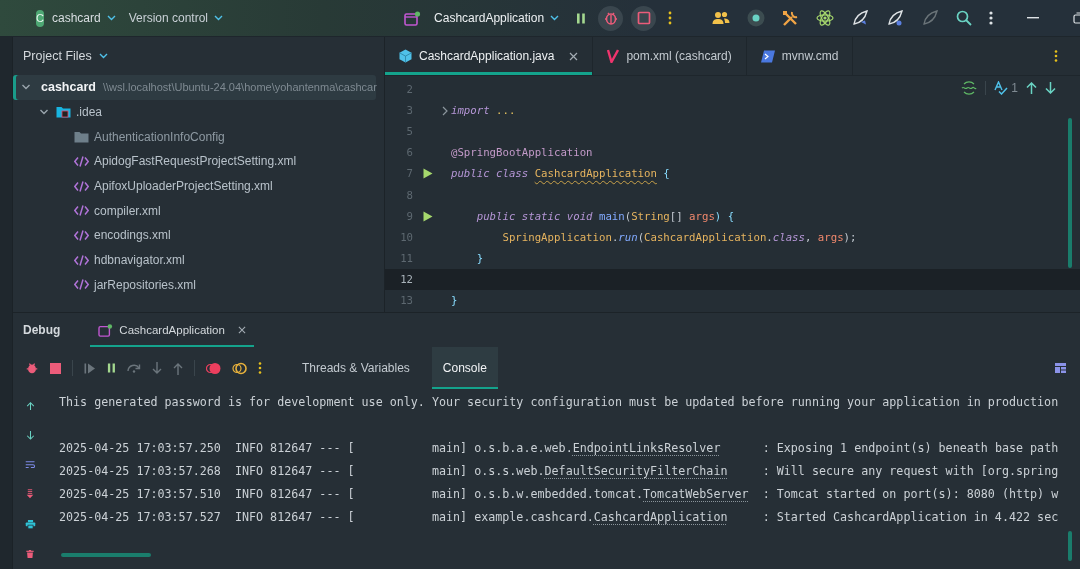 The image size is (1080, 569). Describe the element at coordinates (239, 87) in the screenshot. I see `tree-item-path: \\wsl.localhost\Ubuntu-24.04\home\yohantenma\cashcar` at that location.